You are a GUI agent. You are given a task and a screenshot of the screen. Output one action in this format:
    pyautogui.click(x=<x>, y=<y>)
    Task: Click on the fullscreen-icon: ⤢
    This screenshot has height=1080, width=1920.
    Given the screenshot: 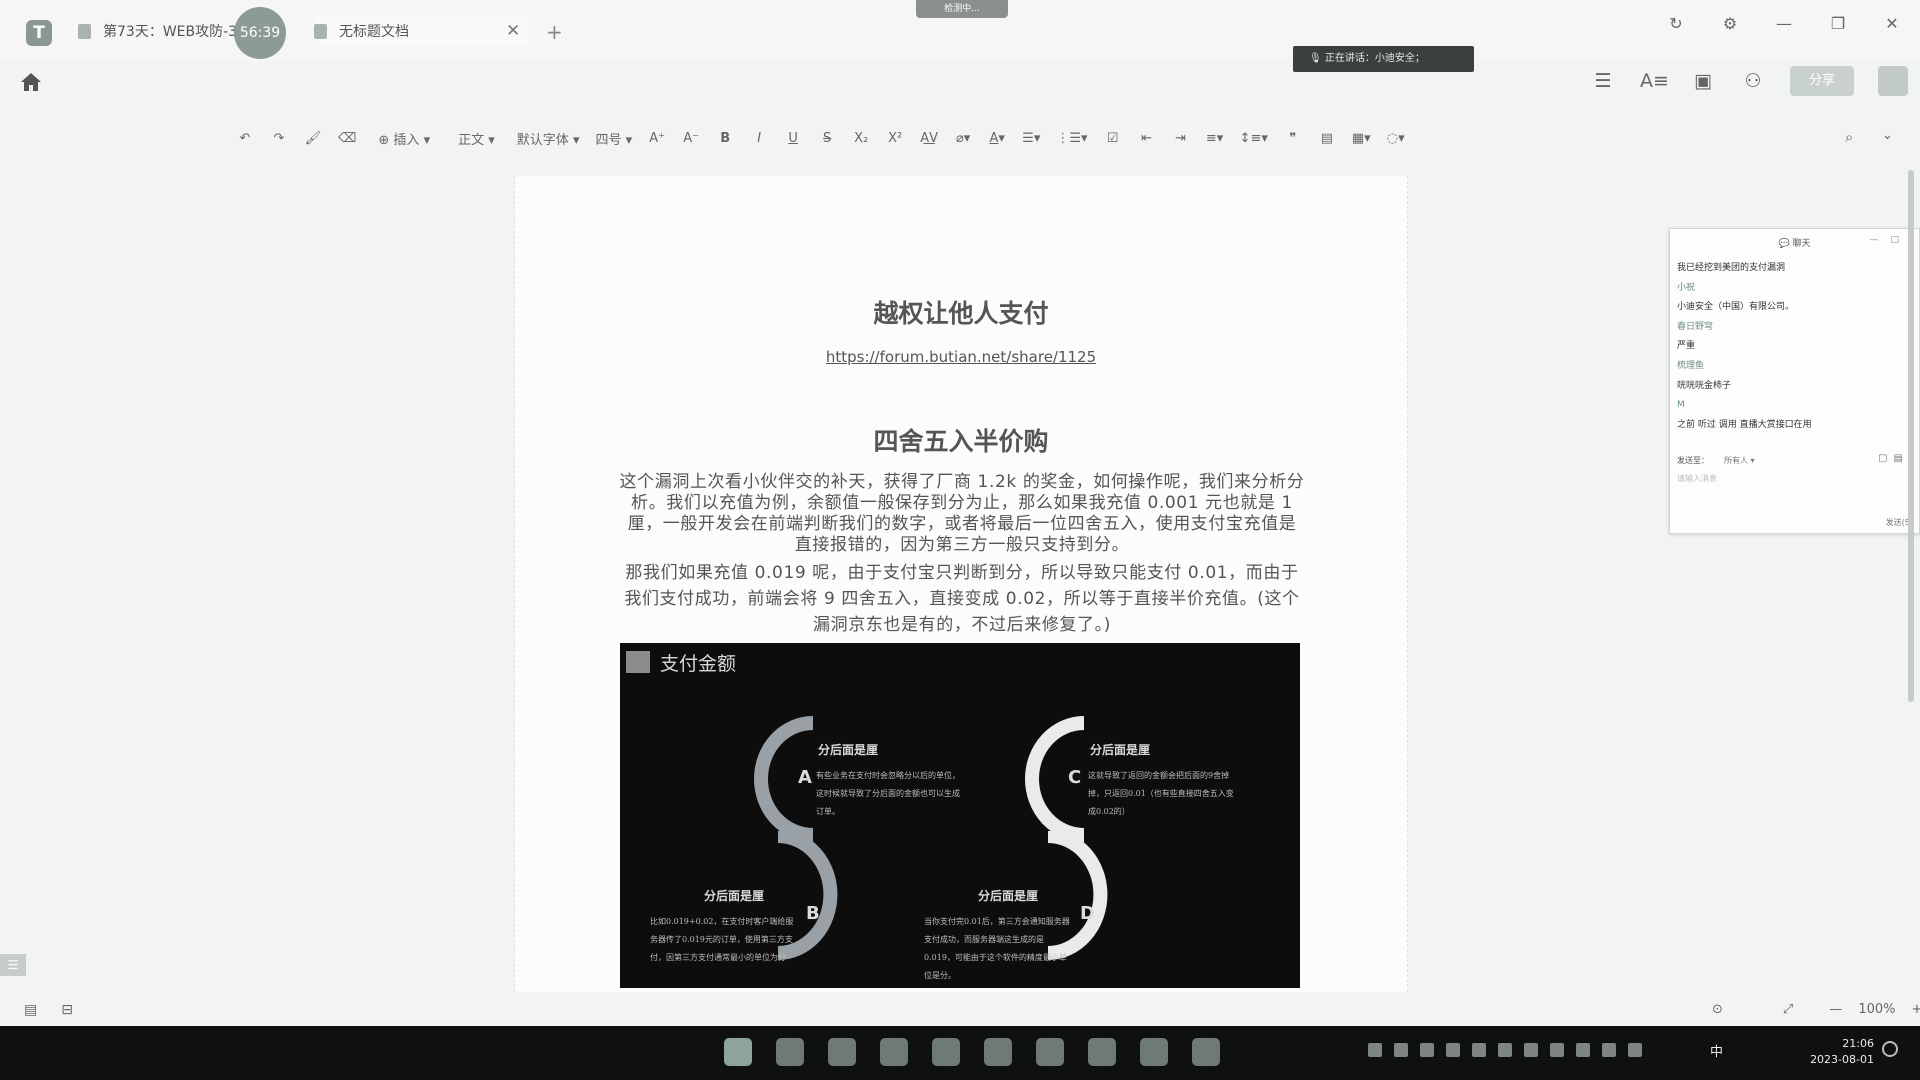 What is the action you would take?
    pyautogui.click(x=1788, y=1009)
    